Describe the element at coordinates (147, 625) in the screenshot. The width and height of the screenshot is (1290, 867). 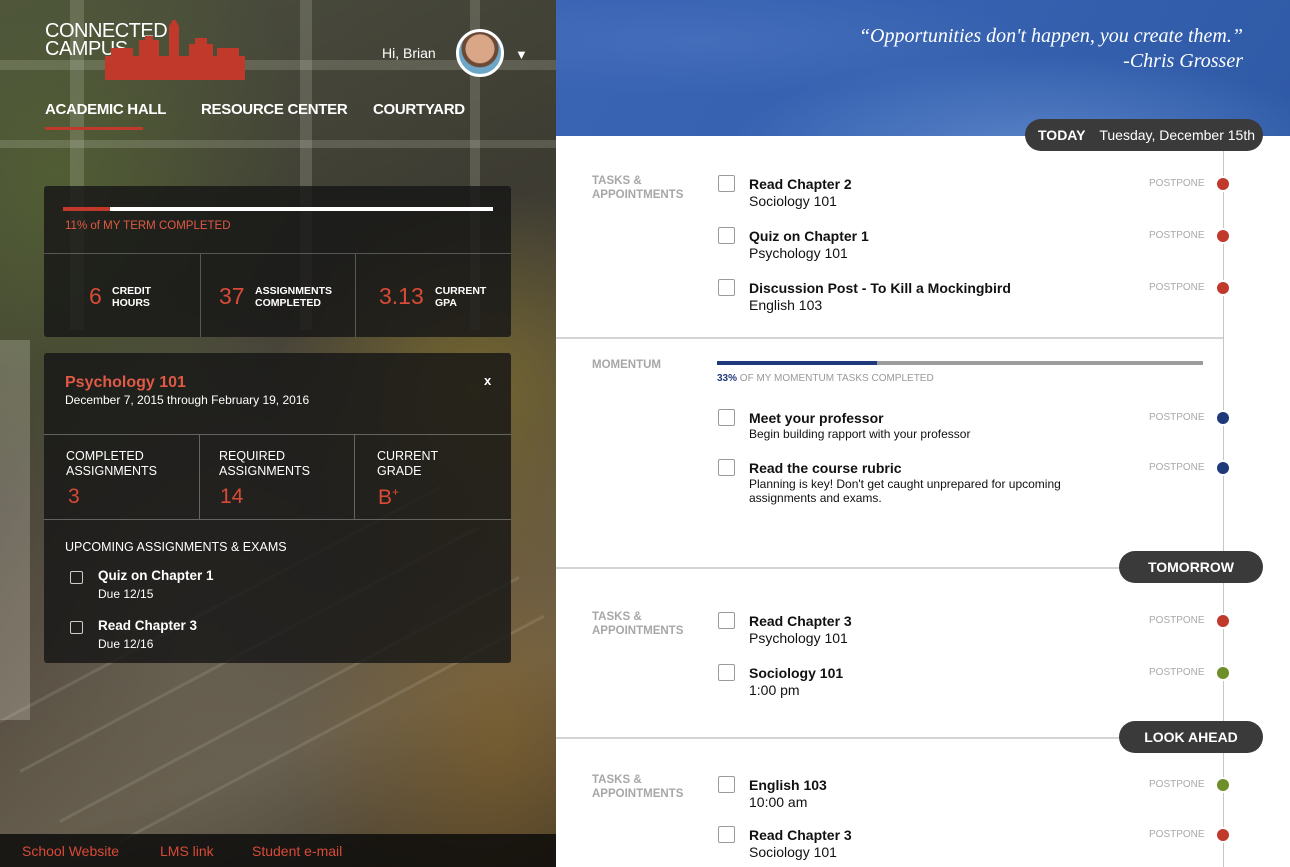
I see `upcoming-title: Read Chapter 3` at that location.